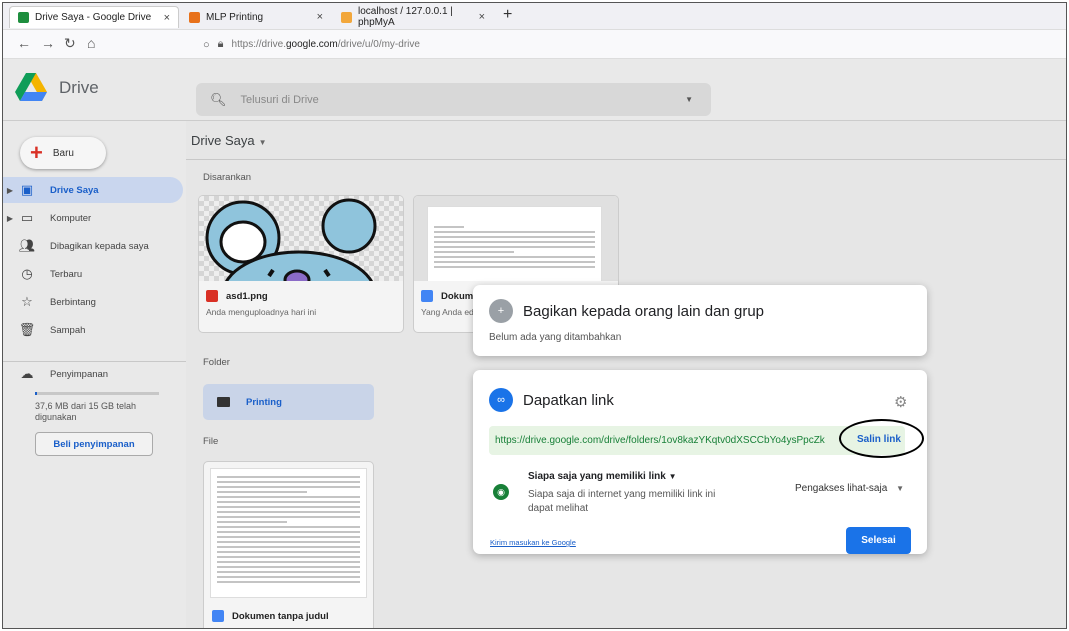  What do you see at coordinates (79, 88) in the screenshot?
I see `drive-brand: Drive` at bounding box center [79, 88].